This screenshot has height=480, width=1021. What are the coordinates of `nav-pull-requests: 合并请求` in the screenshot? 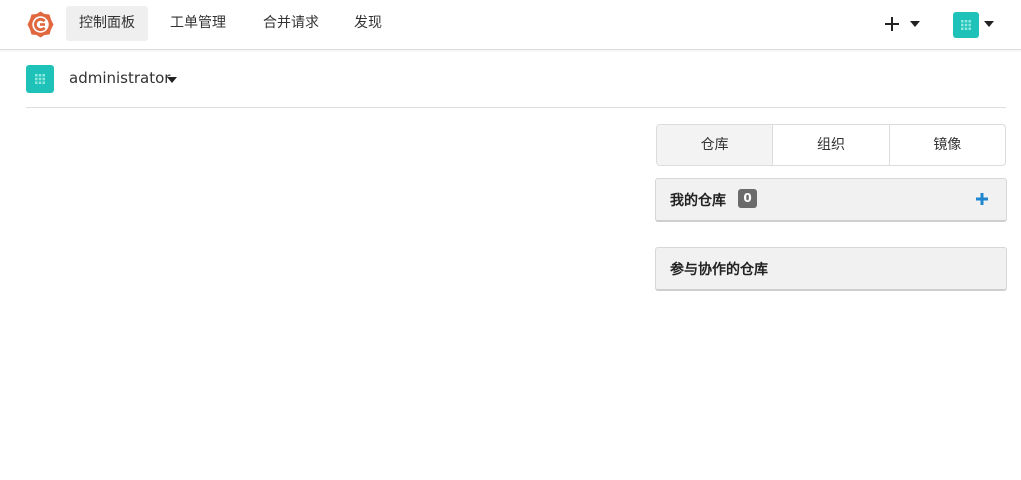 It's located at (291, 23).